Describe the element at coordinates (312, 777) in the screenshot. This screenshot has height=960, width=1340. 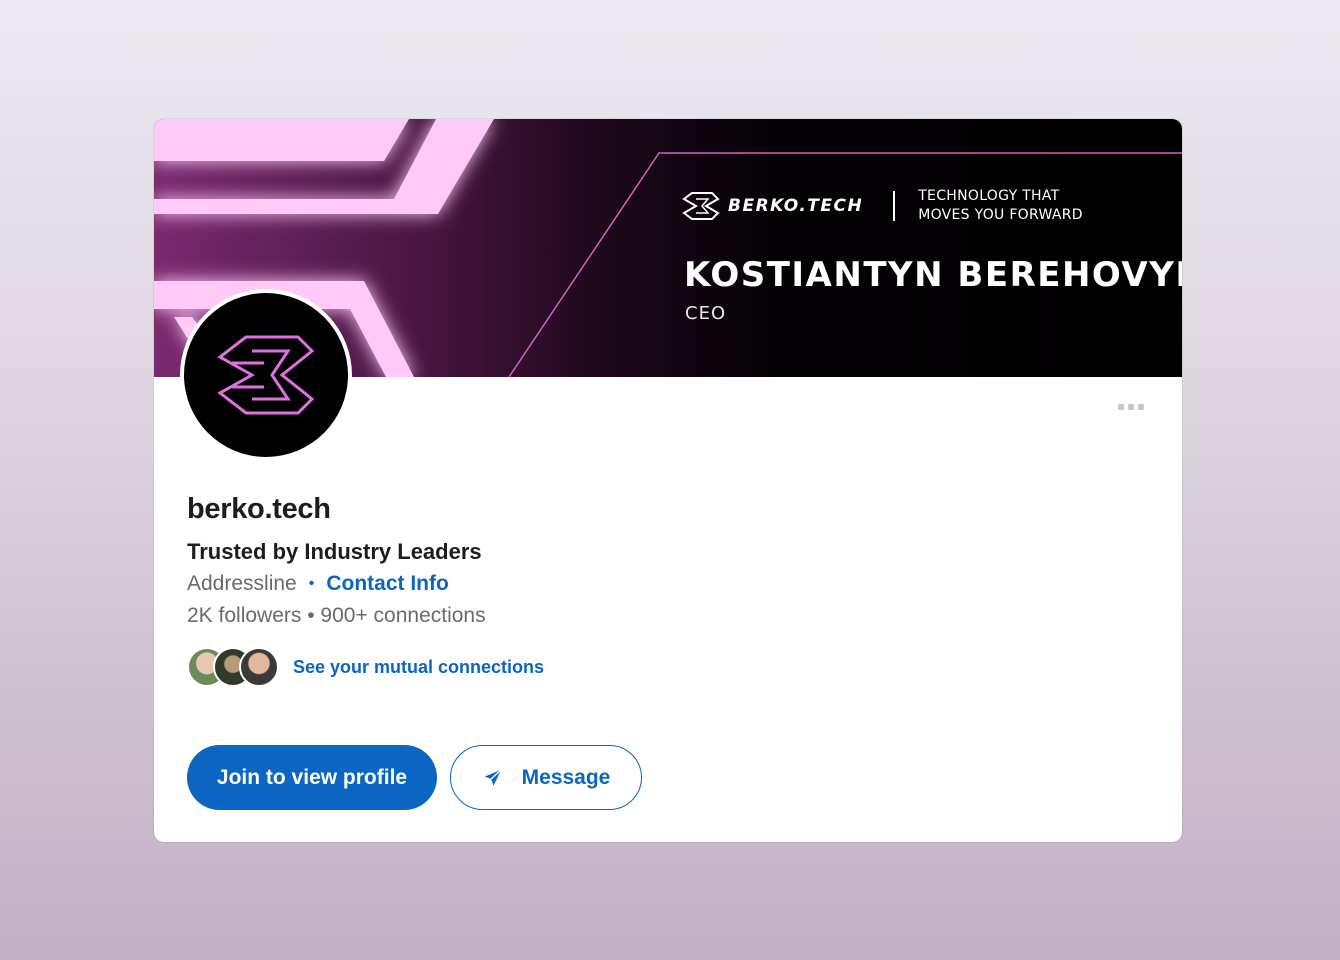
I see `join-to-view-profile-button: Join to view profile` at that location.